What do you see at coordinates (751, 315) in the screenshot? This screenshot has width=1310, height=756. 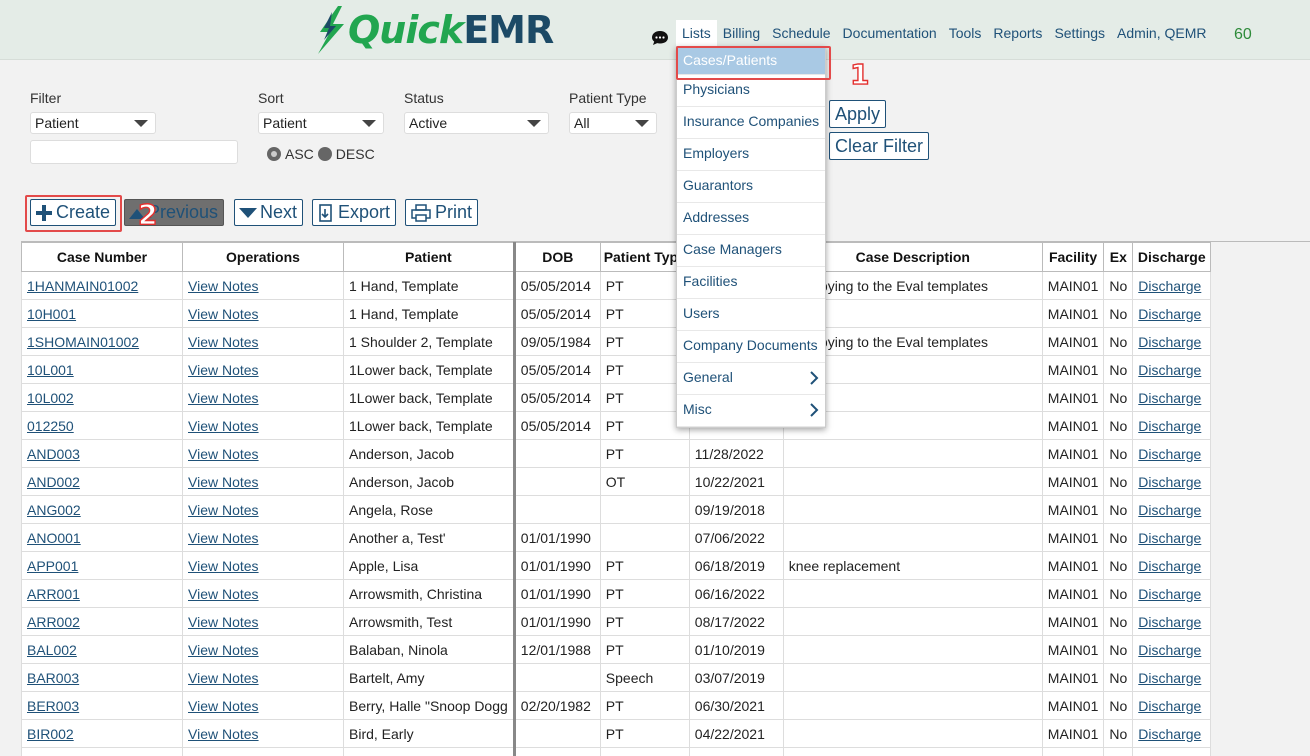 I see `menu-item-users: Users` at bounding box center [751, 315].